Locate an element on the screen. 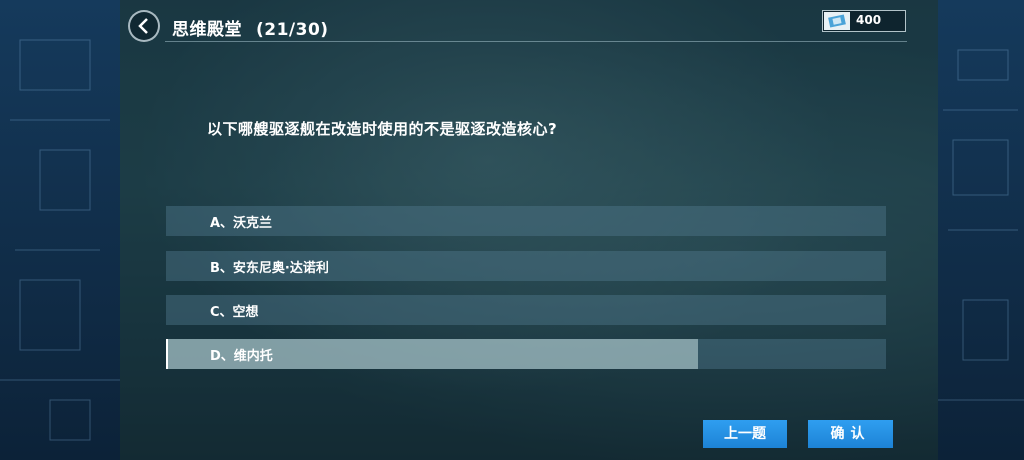  chevron-left-icon is located at coordinates (143, 26).